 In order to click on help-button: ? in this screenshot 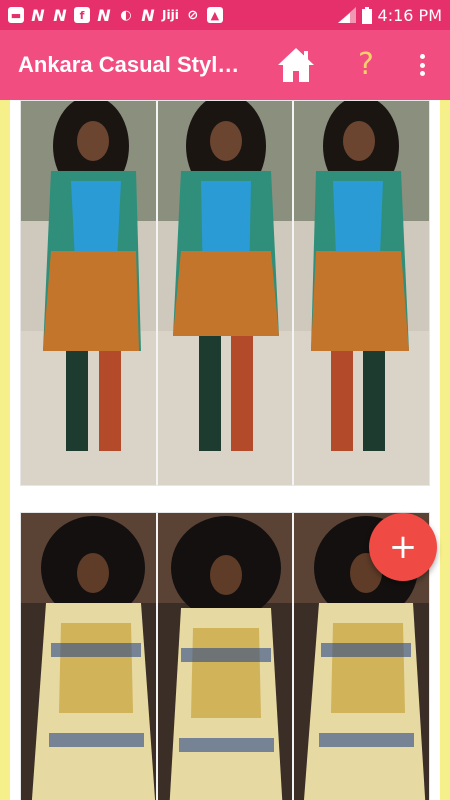, I will do `click(366, 65)`.